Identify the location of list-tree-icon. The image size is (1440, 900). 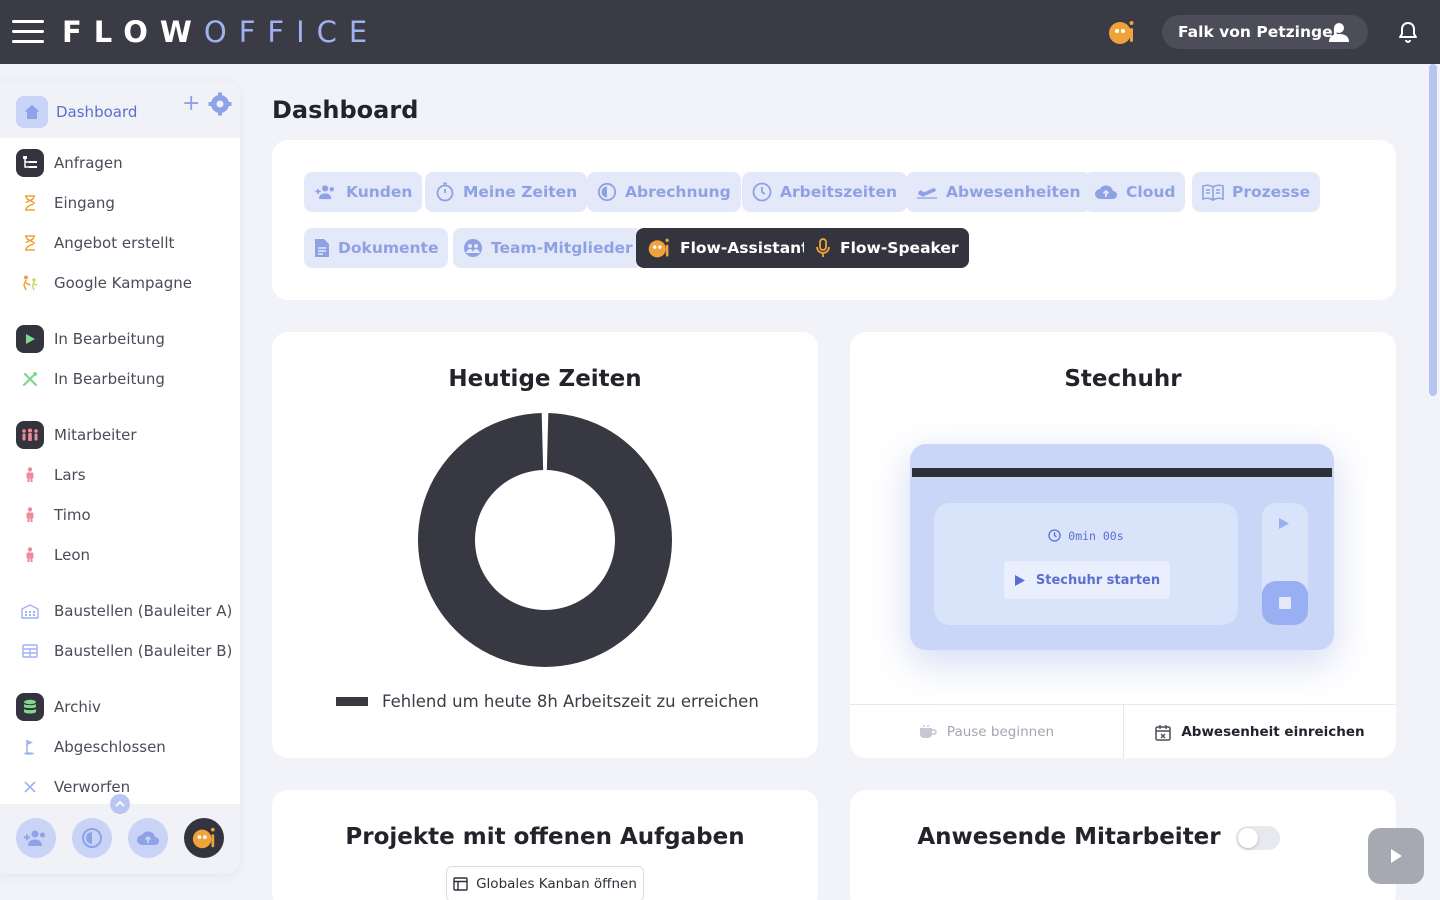
(30, 163).